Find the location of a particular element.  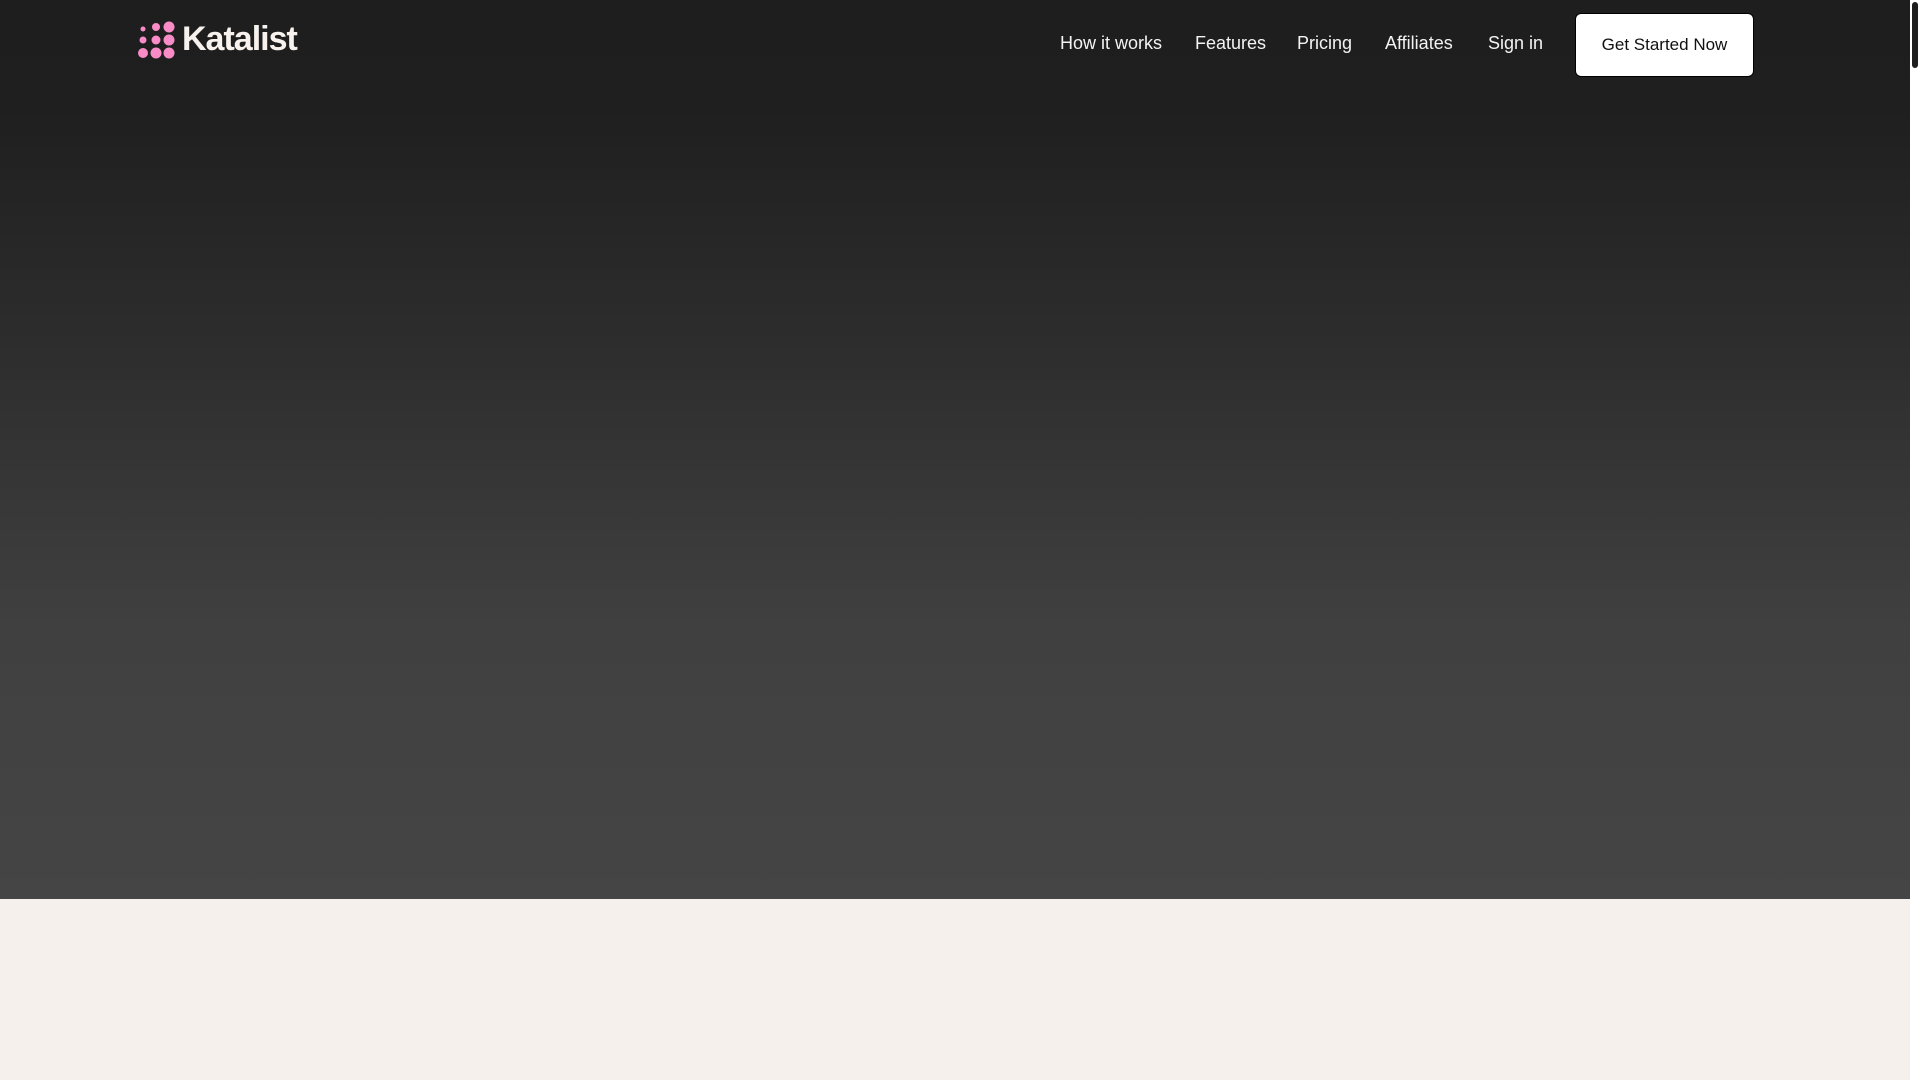

nav-how-it-works: How it works is located at coordinates (1111, 43).